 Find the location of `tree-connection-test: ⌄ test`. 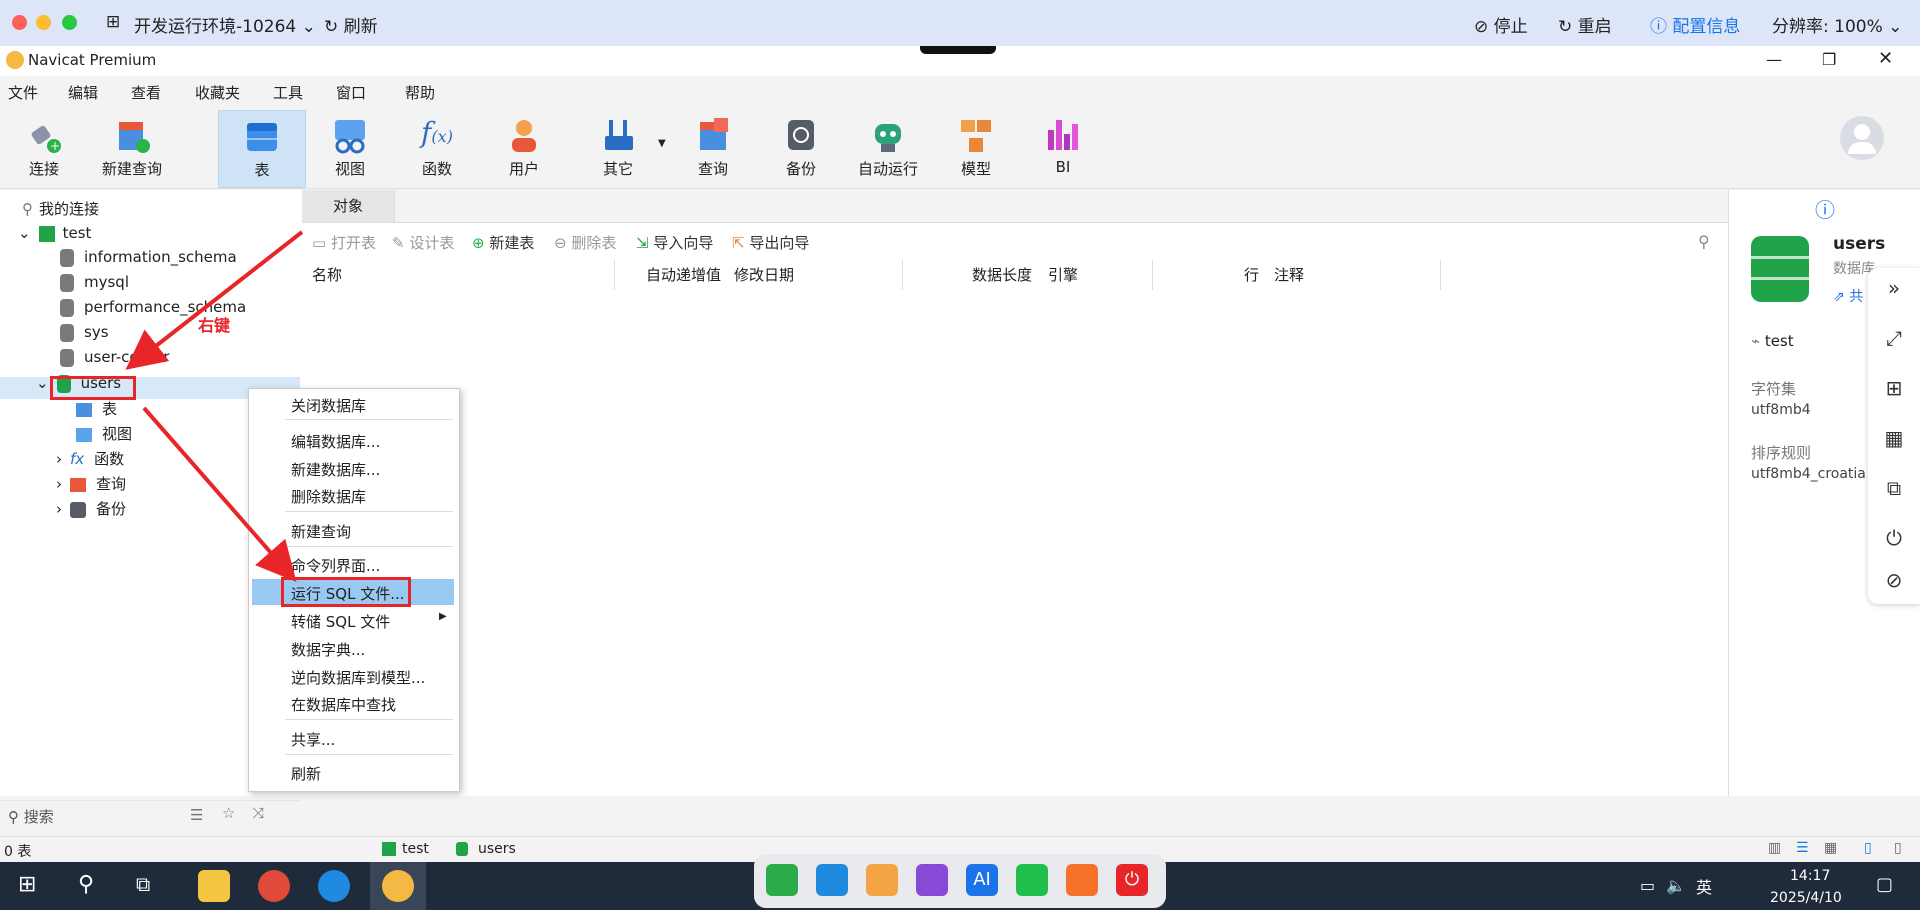

tree-connection-test: ⌄ test is located at coordinates (54, 236).